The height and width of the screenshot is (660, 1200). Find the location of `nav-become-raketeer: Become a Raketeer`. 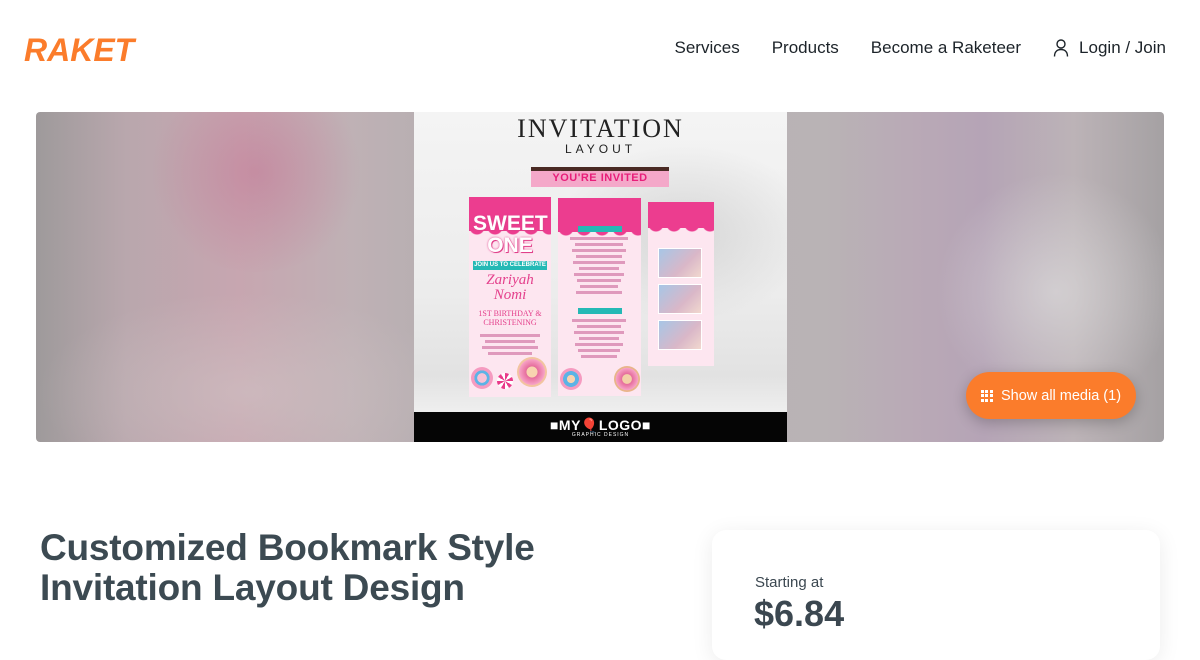

nav-become-raketeer: Become a Raketeer is located at coordinates (946, 48).